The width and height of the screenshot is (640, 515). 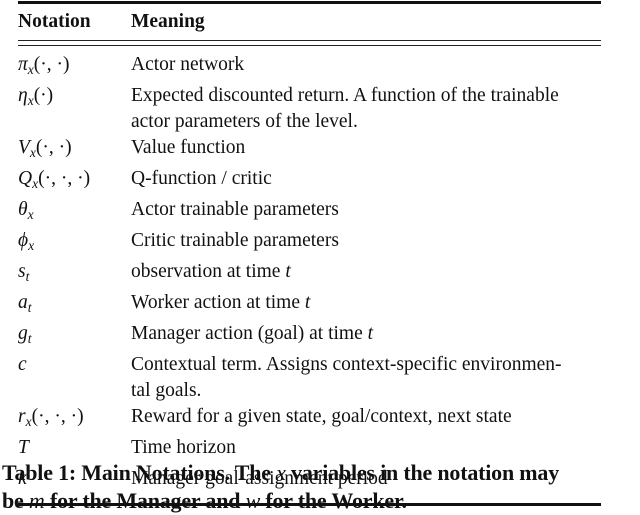 What do you see at coordinates (166, 391) in the screenshot?
I see `meaning-text-continued: tal goals.` at bounding box center [166, 391].